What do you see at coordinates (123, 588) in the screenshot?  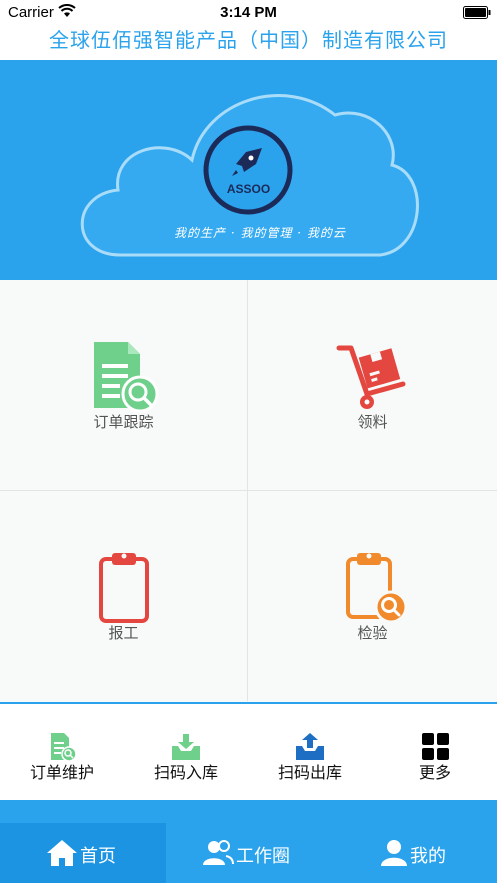 I see `clipboard-icon` at bounding box center [123, 588].